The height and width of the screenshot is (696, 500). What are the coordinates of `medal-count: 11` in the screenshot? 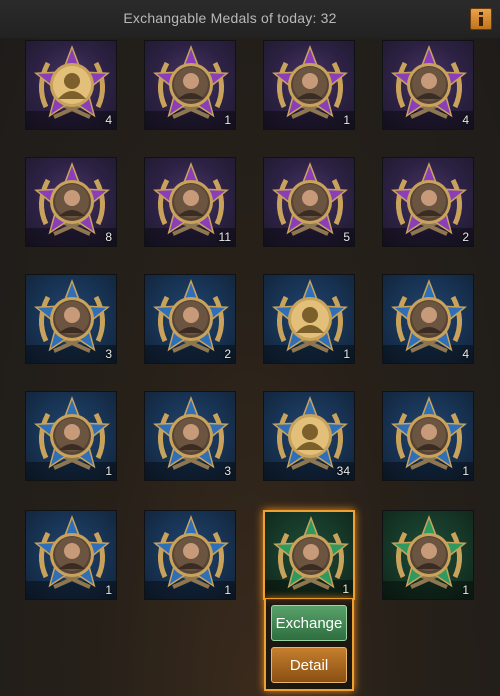 It's located at (224, 237).